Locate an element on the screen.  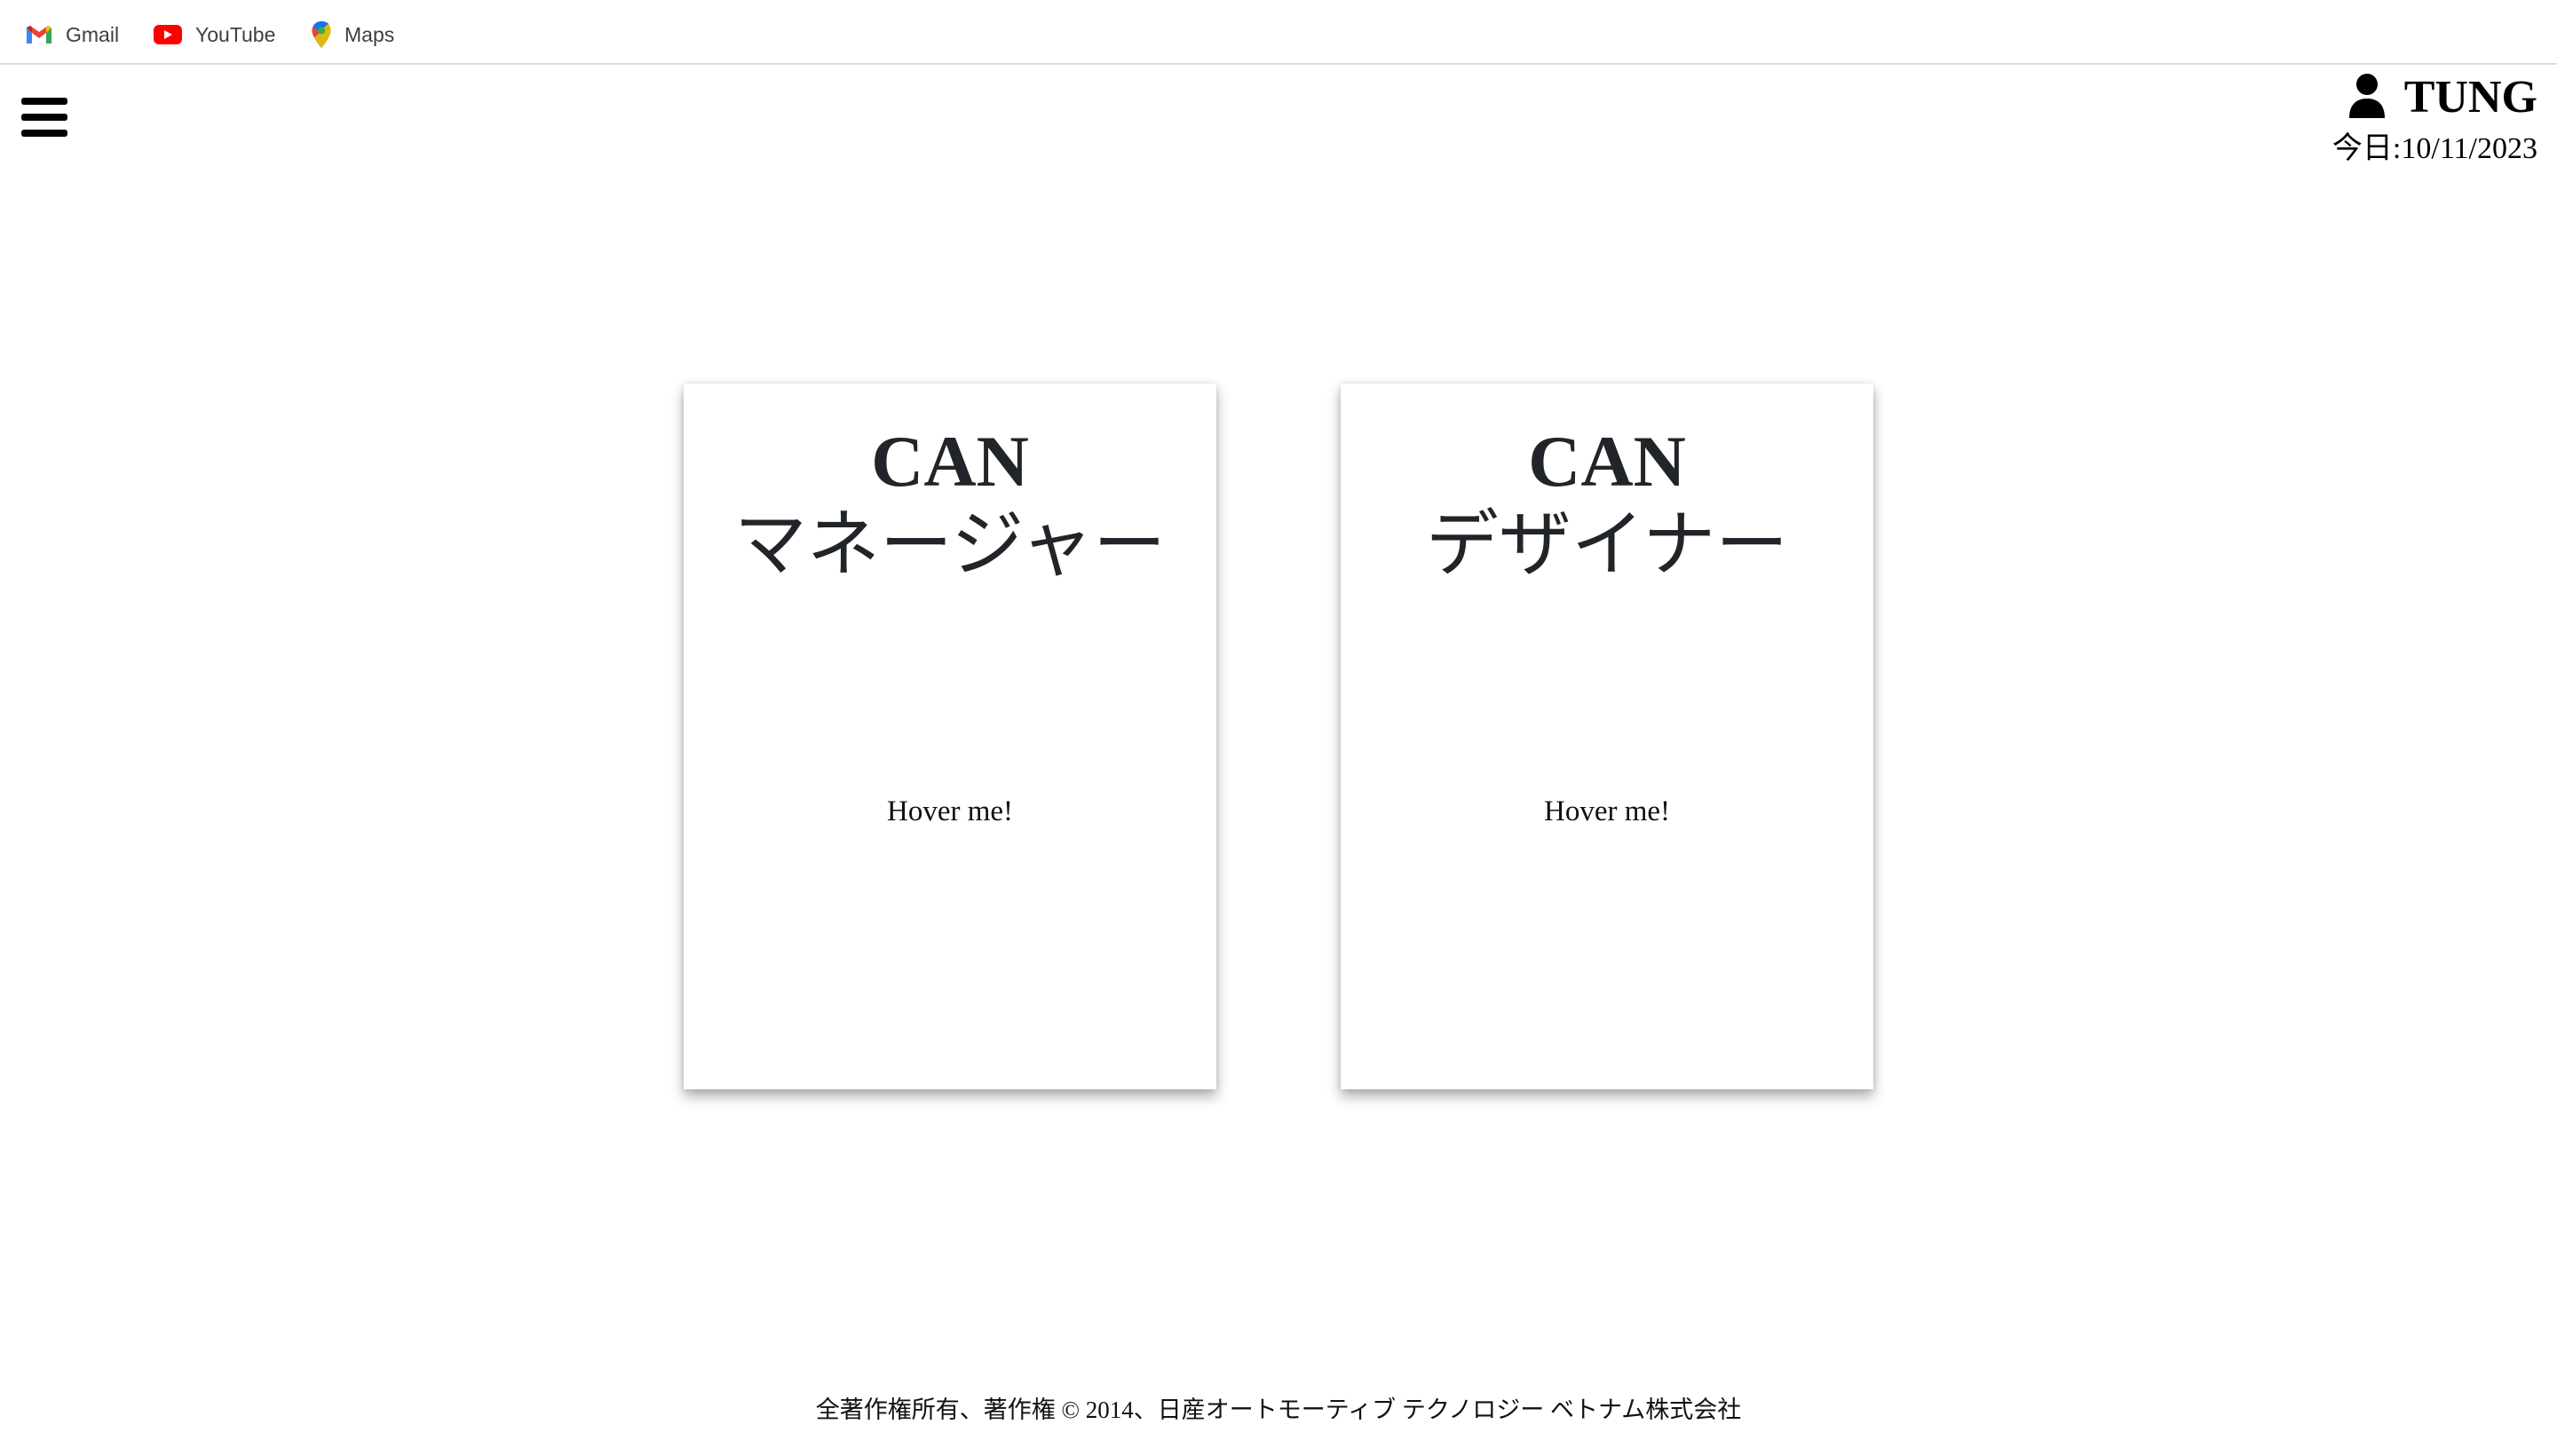
bookmark-maps: Maps is located at coordinates (352, 34).